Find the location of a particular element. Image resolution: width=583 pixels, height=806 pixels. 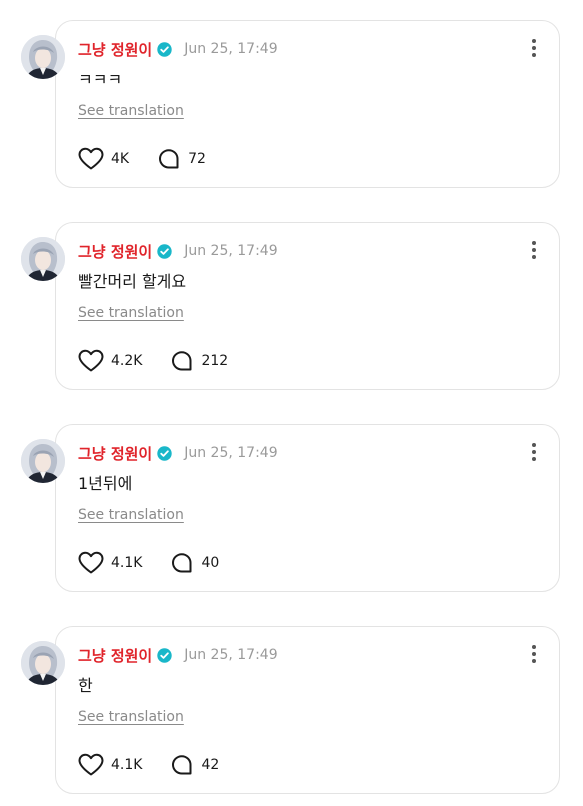

like-button: 4K is located at coordinates (103, 159).